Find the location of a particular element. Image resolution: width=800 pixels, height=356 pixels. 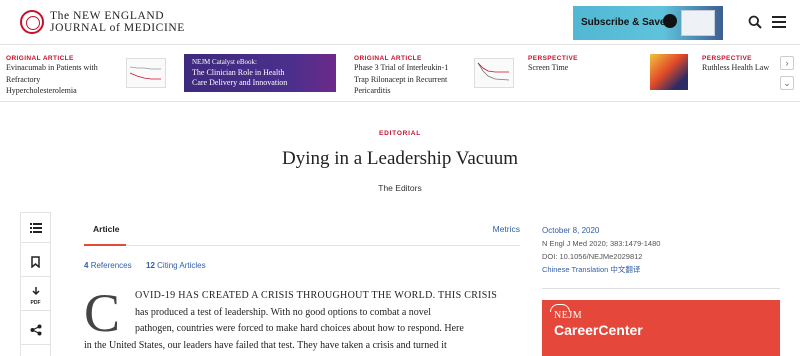

catalyst-tag: NEJM Catalyst eBook: is located at coordinates (224, 62).